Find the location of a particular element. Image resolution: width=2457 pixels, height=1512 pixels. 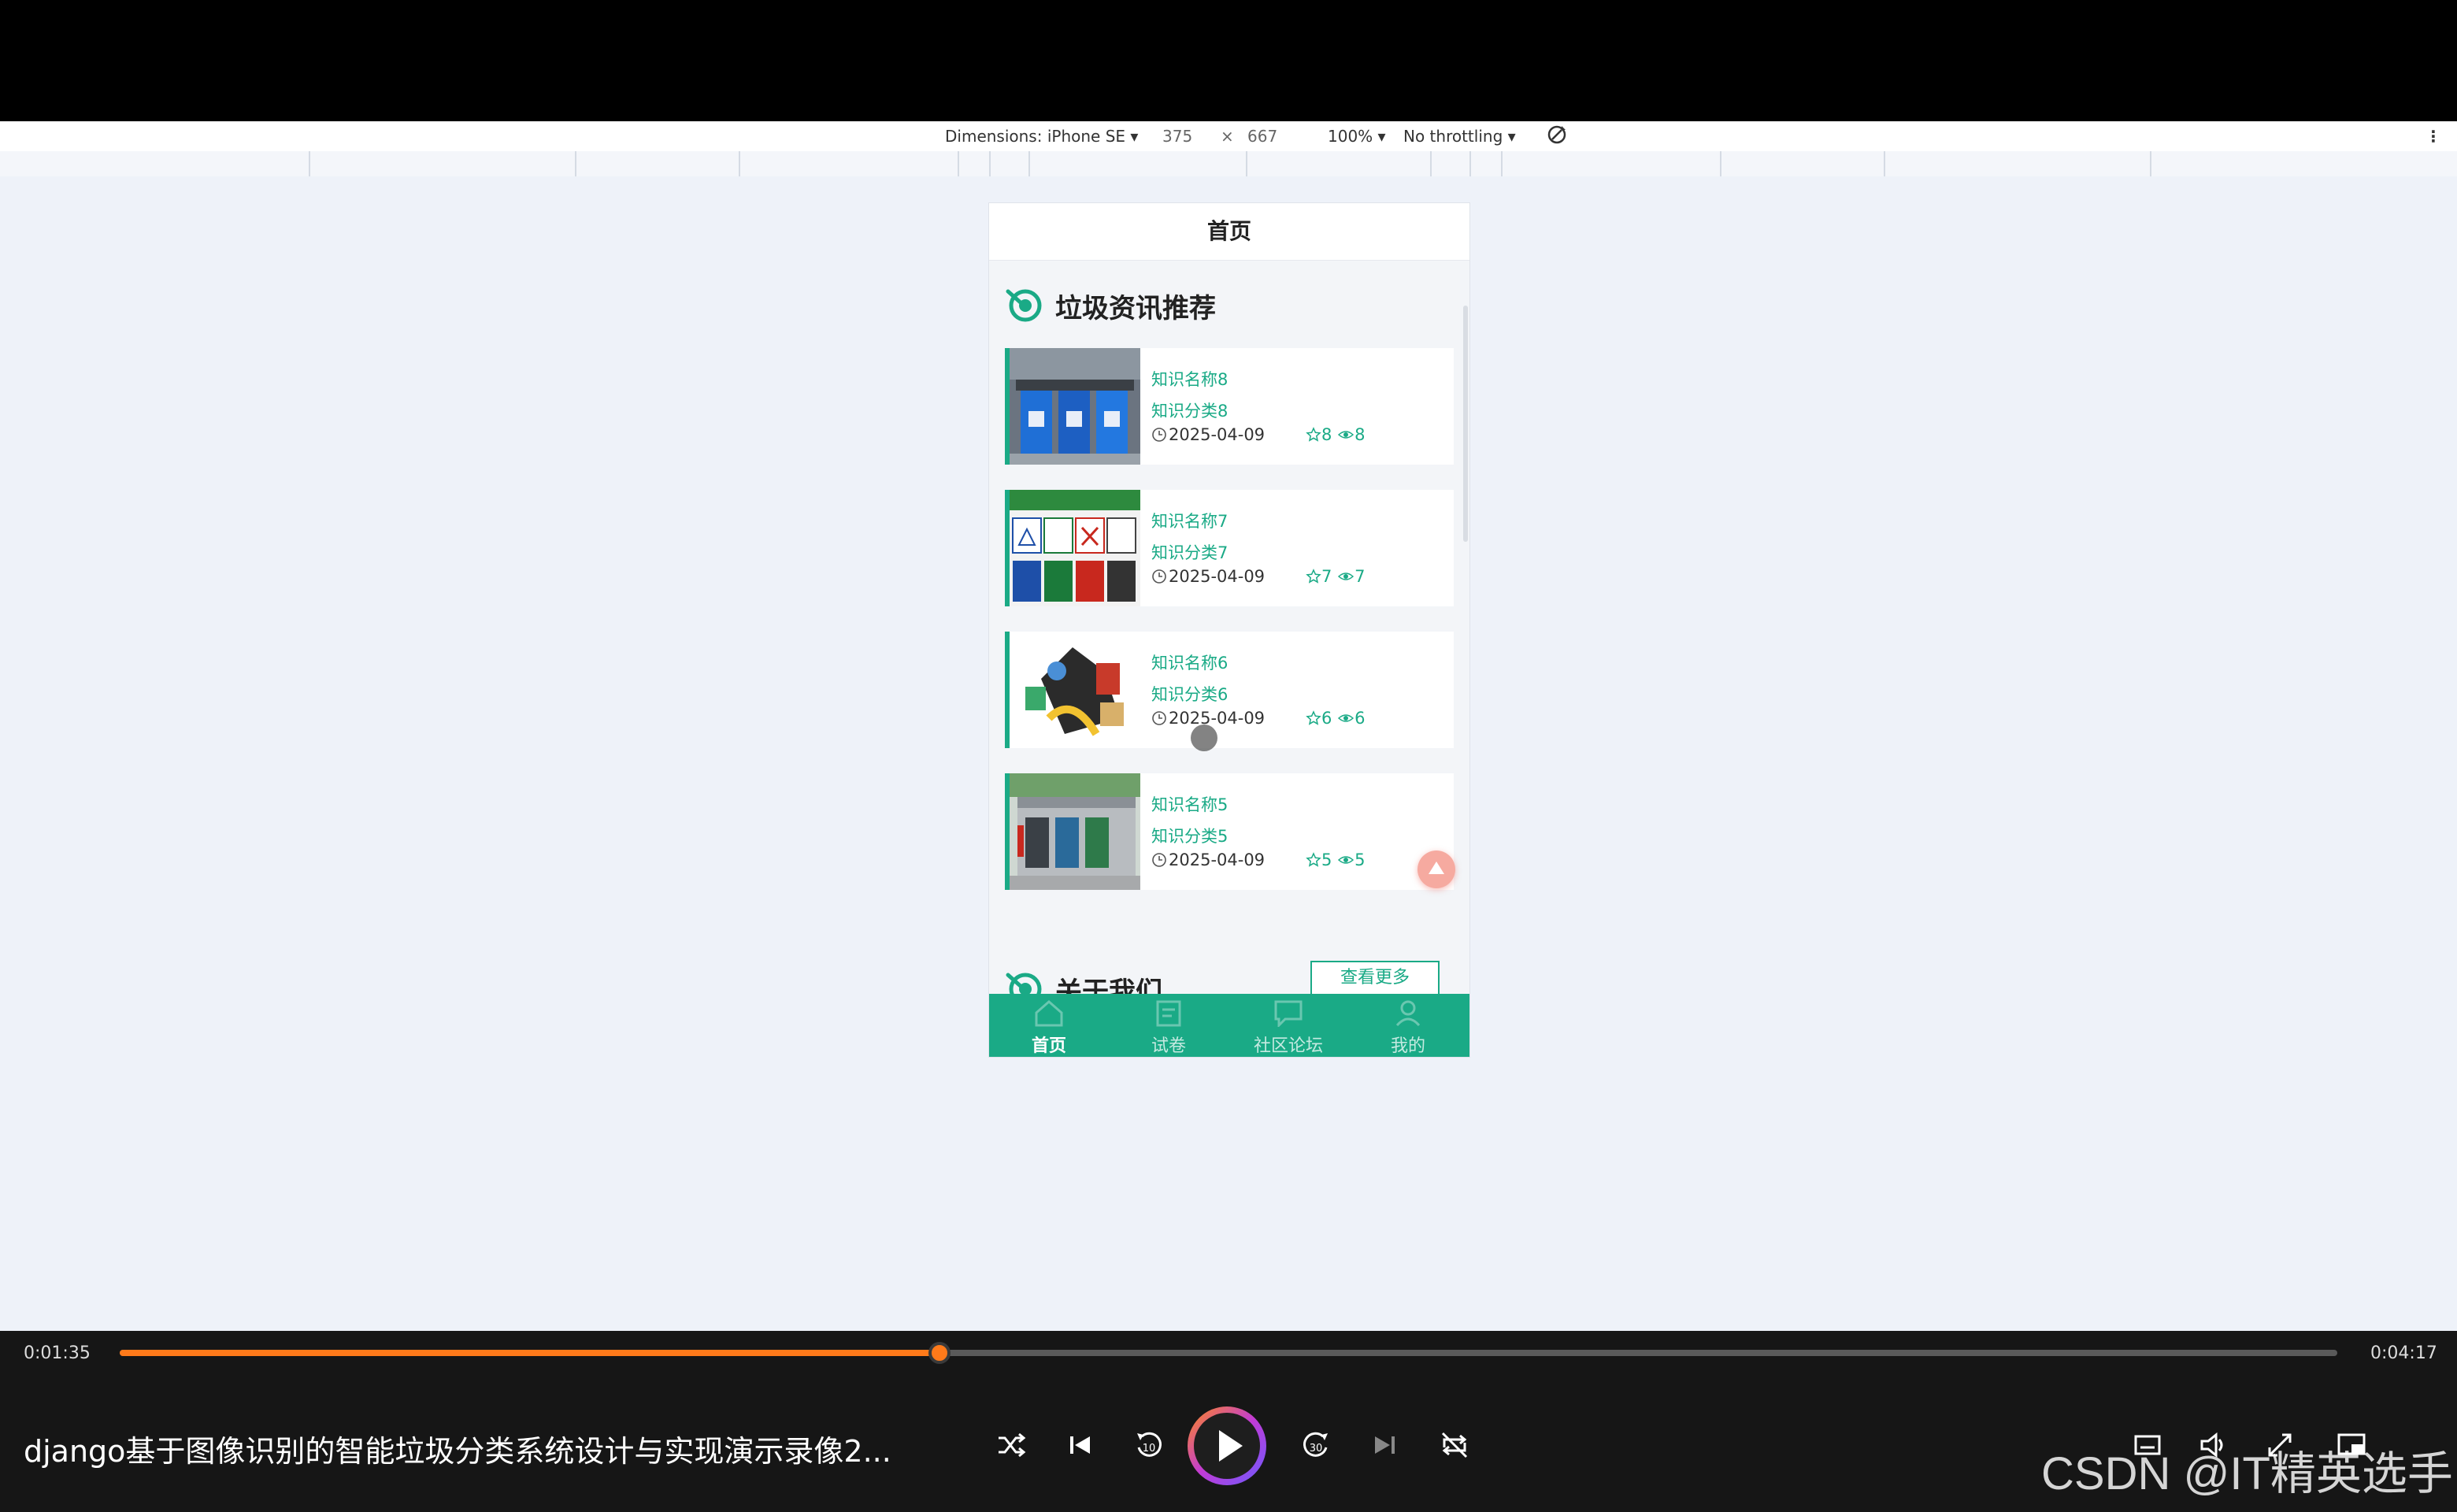

item-category: 知识分类8 is located at coordinates (1189, 411).